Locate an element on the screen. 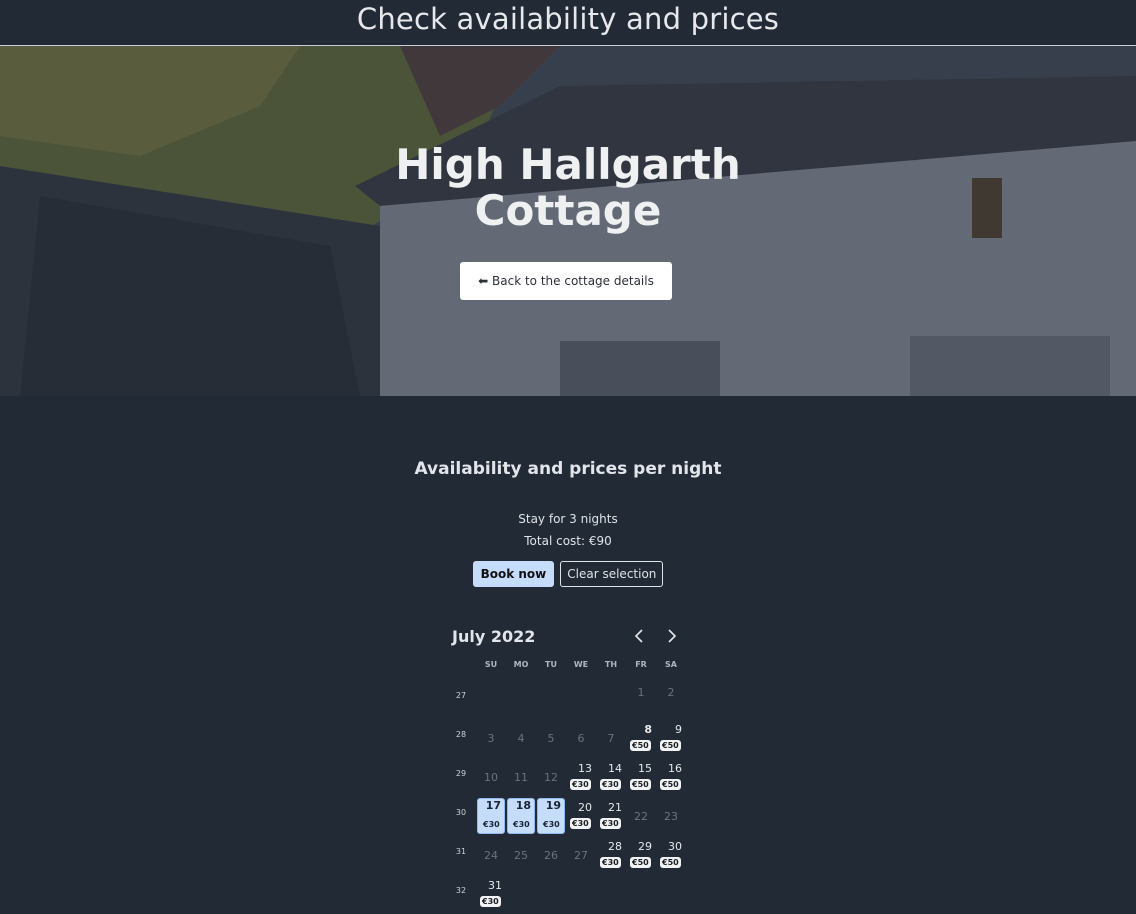 The width and height of the screenshot is (1136, 914). day-number: 24 is located at coordinates (491, 855).